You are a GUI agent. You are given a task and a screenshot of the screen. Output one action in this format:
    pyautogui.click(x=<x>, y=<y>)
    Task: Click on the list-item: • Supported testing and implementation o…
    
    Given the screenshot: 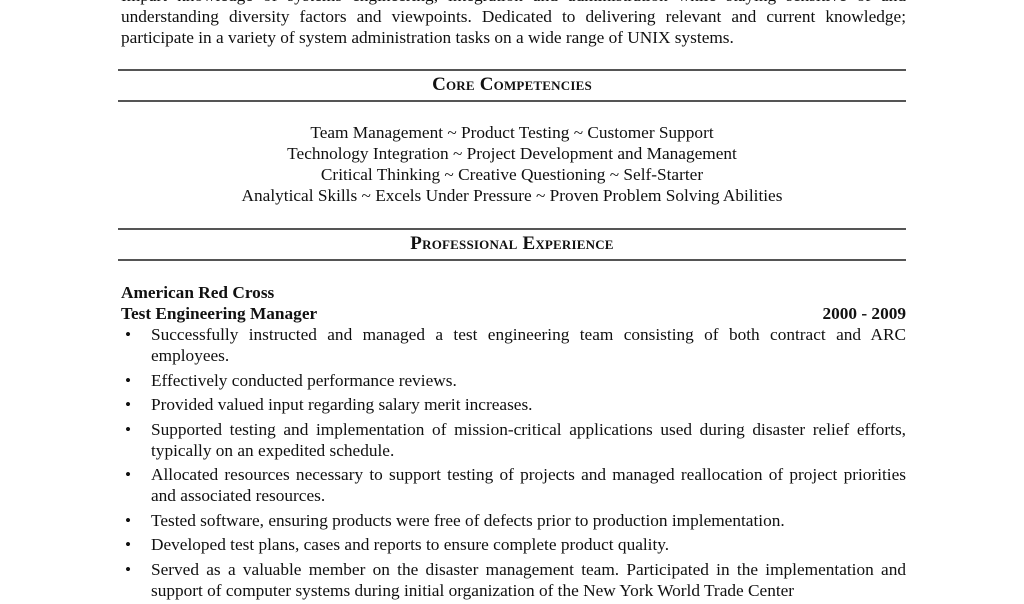 What is the action you would take?
    pyautogui.click(x=512, y=440)
    